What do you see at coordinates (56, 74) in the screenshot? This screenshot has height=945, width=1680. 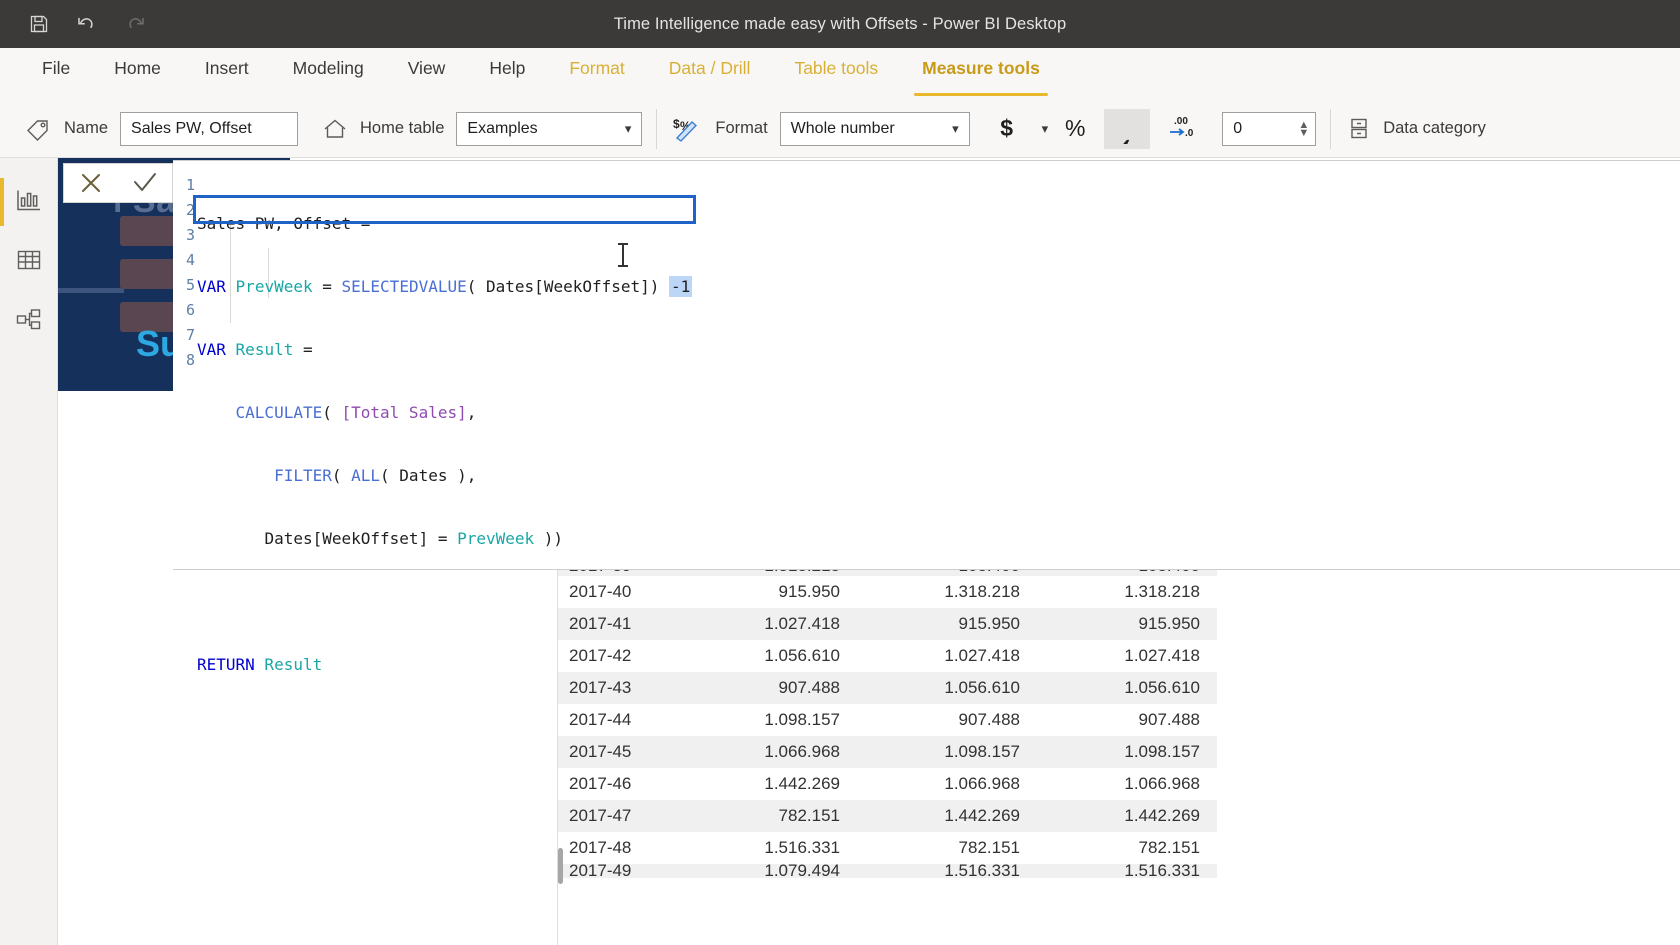 I see `tab-file: File` at bounding box center [56, 74].